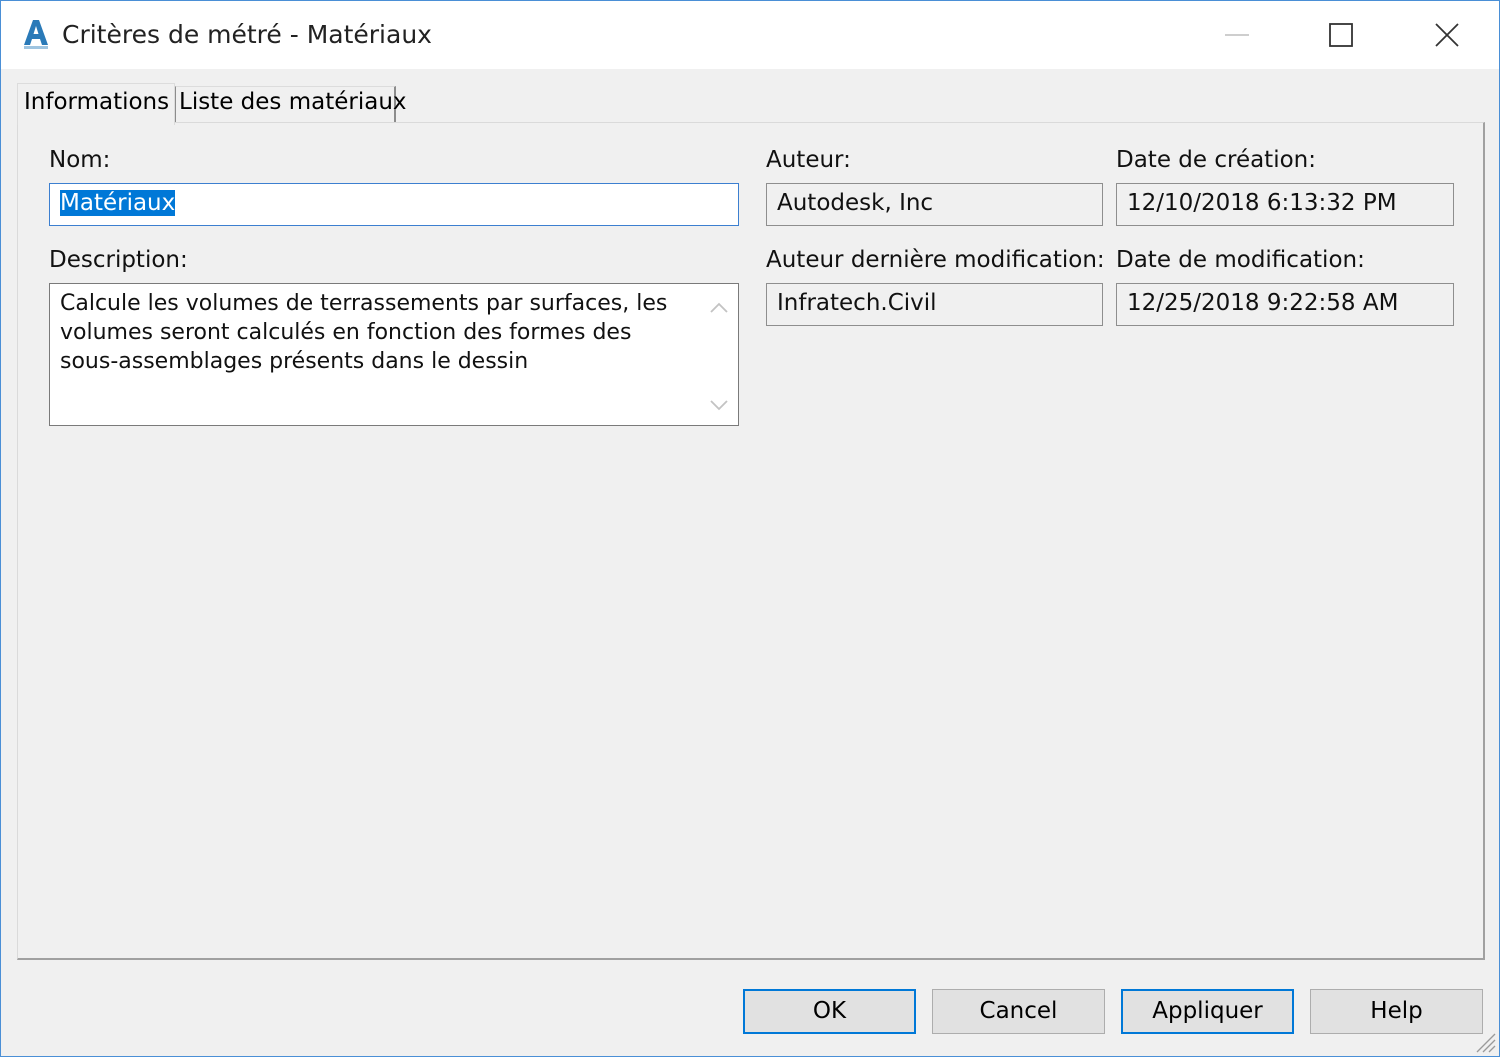 This screenshot has height=1058, width=1500. What do you see at coordinates (1216, 160) in the screenshot?
I see `created-date-label: Date de création:` at bounding box center [1216, 160].